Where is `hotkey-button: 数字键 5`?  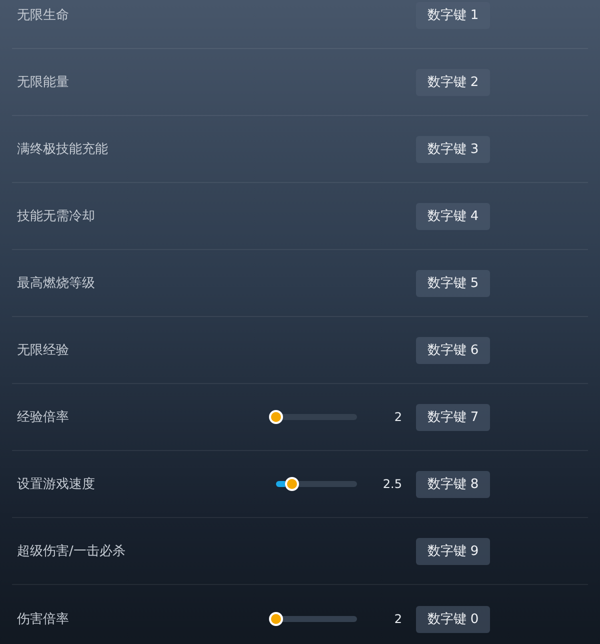
hotkey-button: 数字键 5 is located at coordinates (453, 283).